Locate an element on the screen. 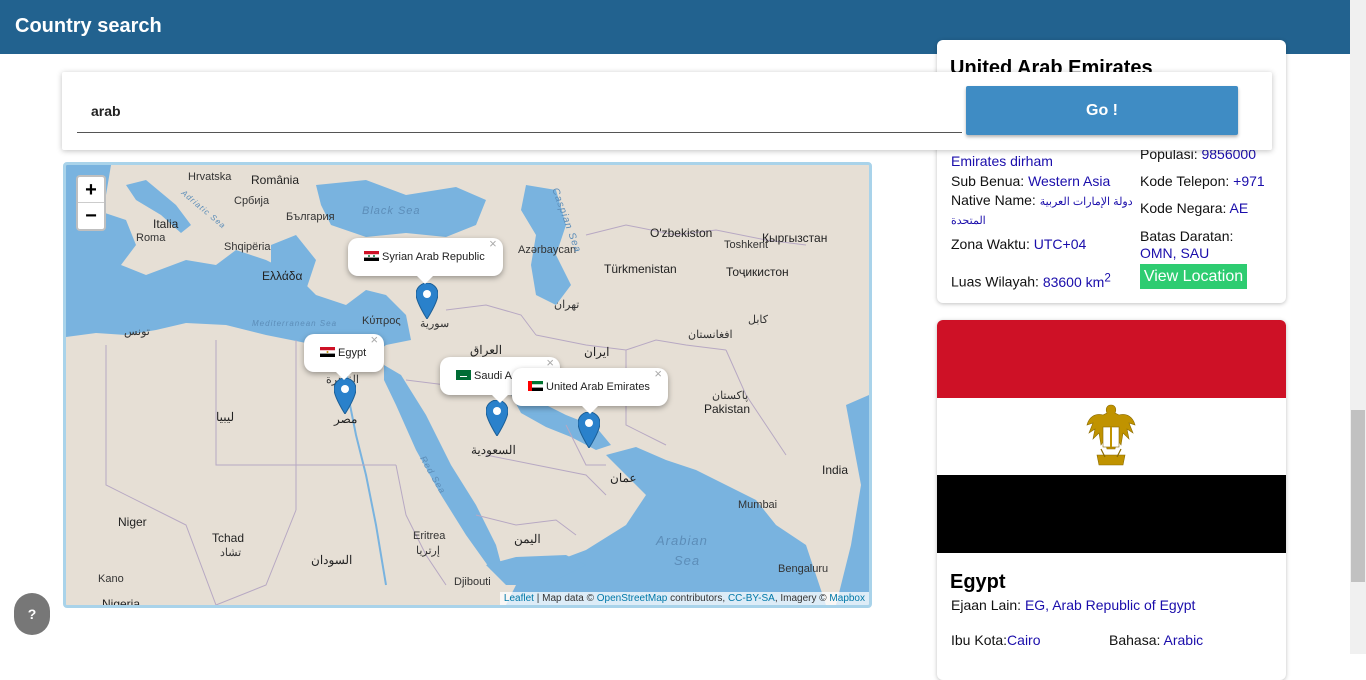 Image resolution: width=1366 pixels, height=680 pixels. map-label: تشاد is located at coordinates (231, 553).